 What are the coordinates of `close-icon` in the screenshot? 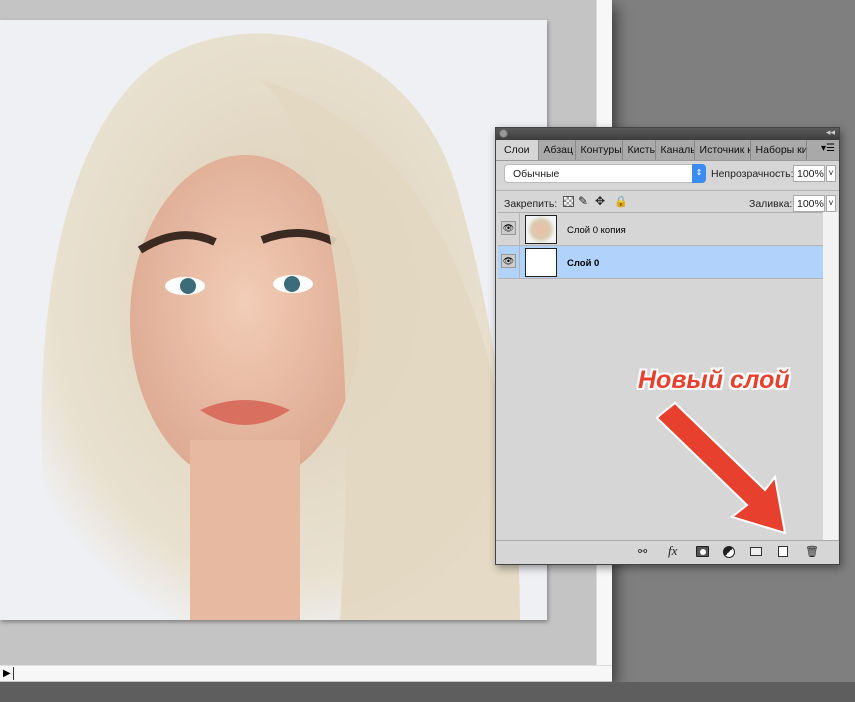 It's located at (503, 133).